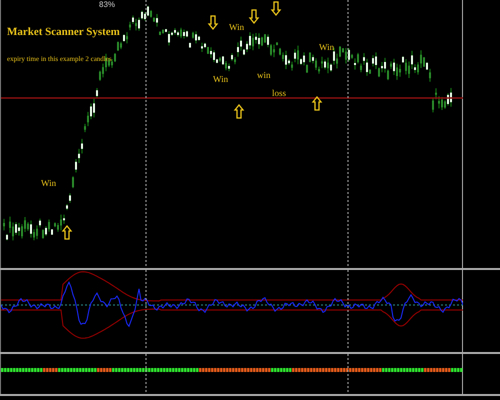 The width and height of the screenshot is (500, 400). I want to click on trade-label: loss, so click(279, 93).